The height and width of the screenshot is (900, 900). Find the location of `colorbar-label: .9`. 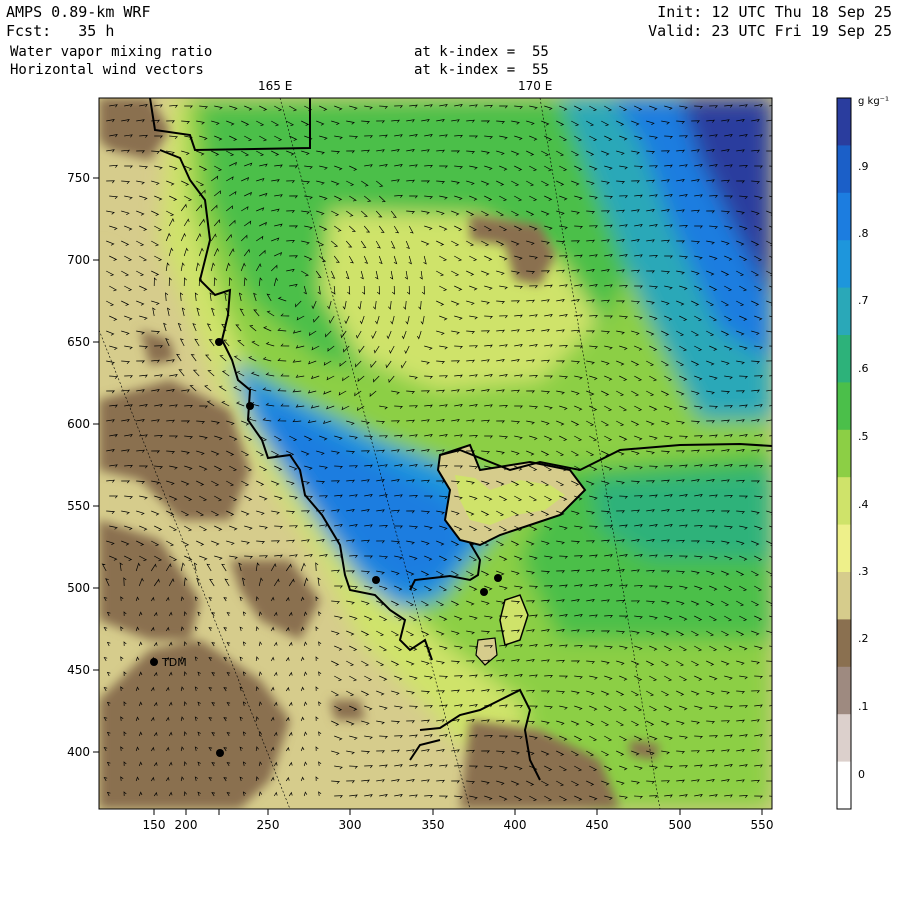

colorbar-label: .9 is located at coordinates (863, 166).